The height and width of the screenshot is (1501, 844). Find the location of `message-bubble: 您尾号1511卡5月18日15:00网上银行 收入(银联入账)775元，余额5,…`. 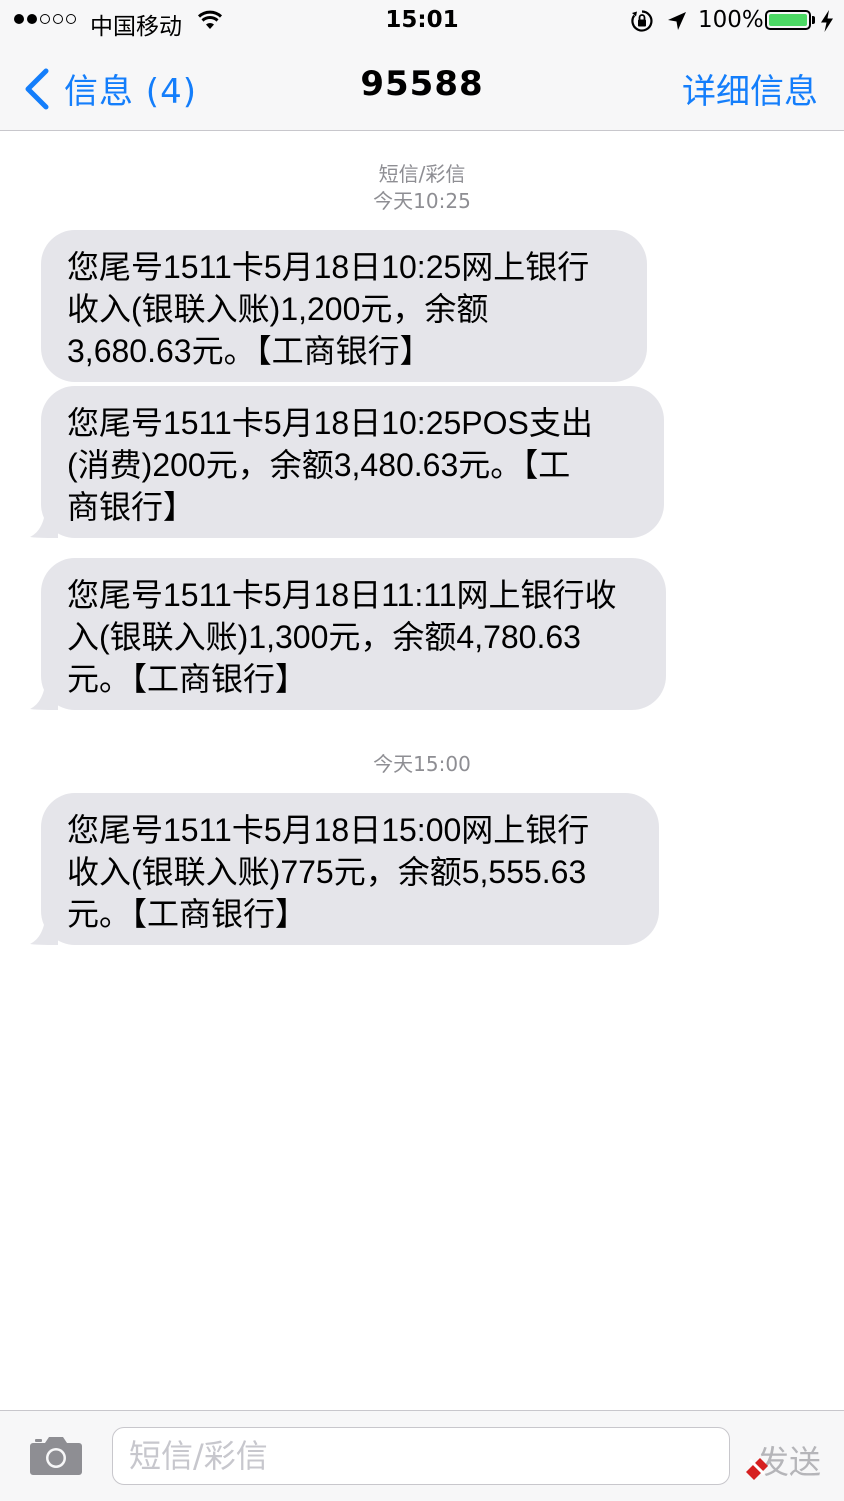

message-bubble: 您尾号1511卡5月18日15:00网上银行 收入(银联入账)775元，余额5,… is located at coordinates (350, 869).